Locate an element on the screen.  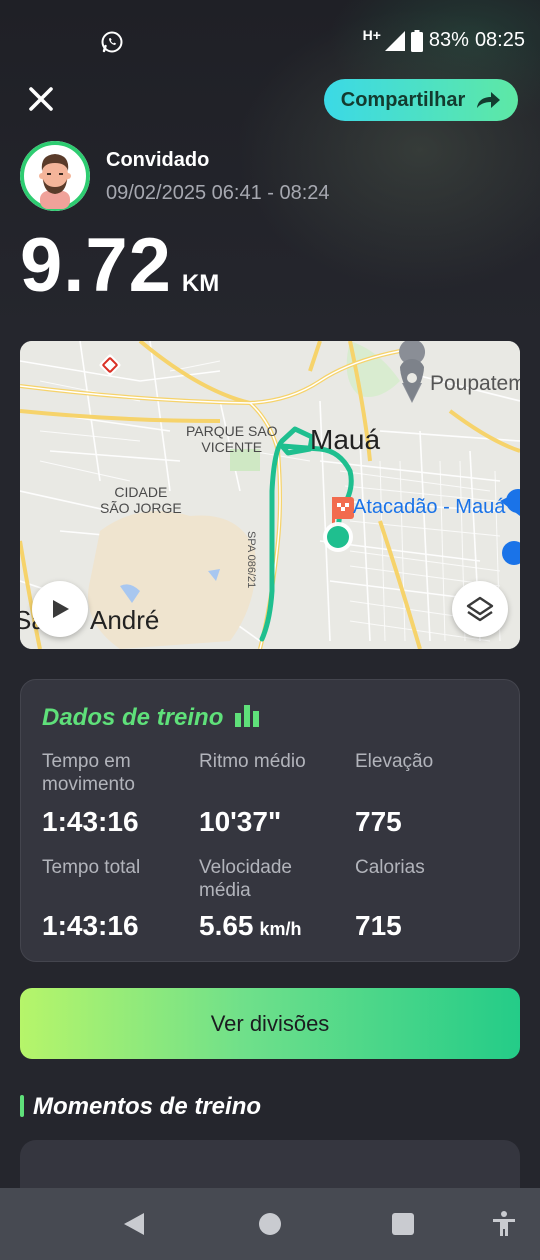
clock: 08:25 is located at coordinates (499, 40).